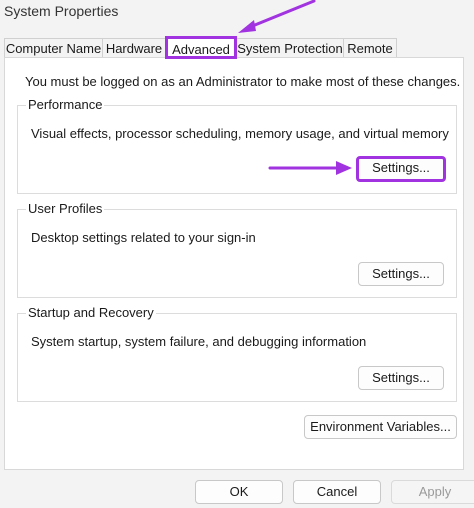 The image size is (474, 508). What do you see at coordinates (61, 11) in the screenshot?
I see `window-title: System Properties` at bounding box center [61, 11].